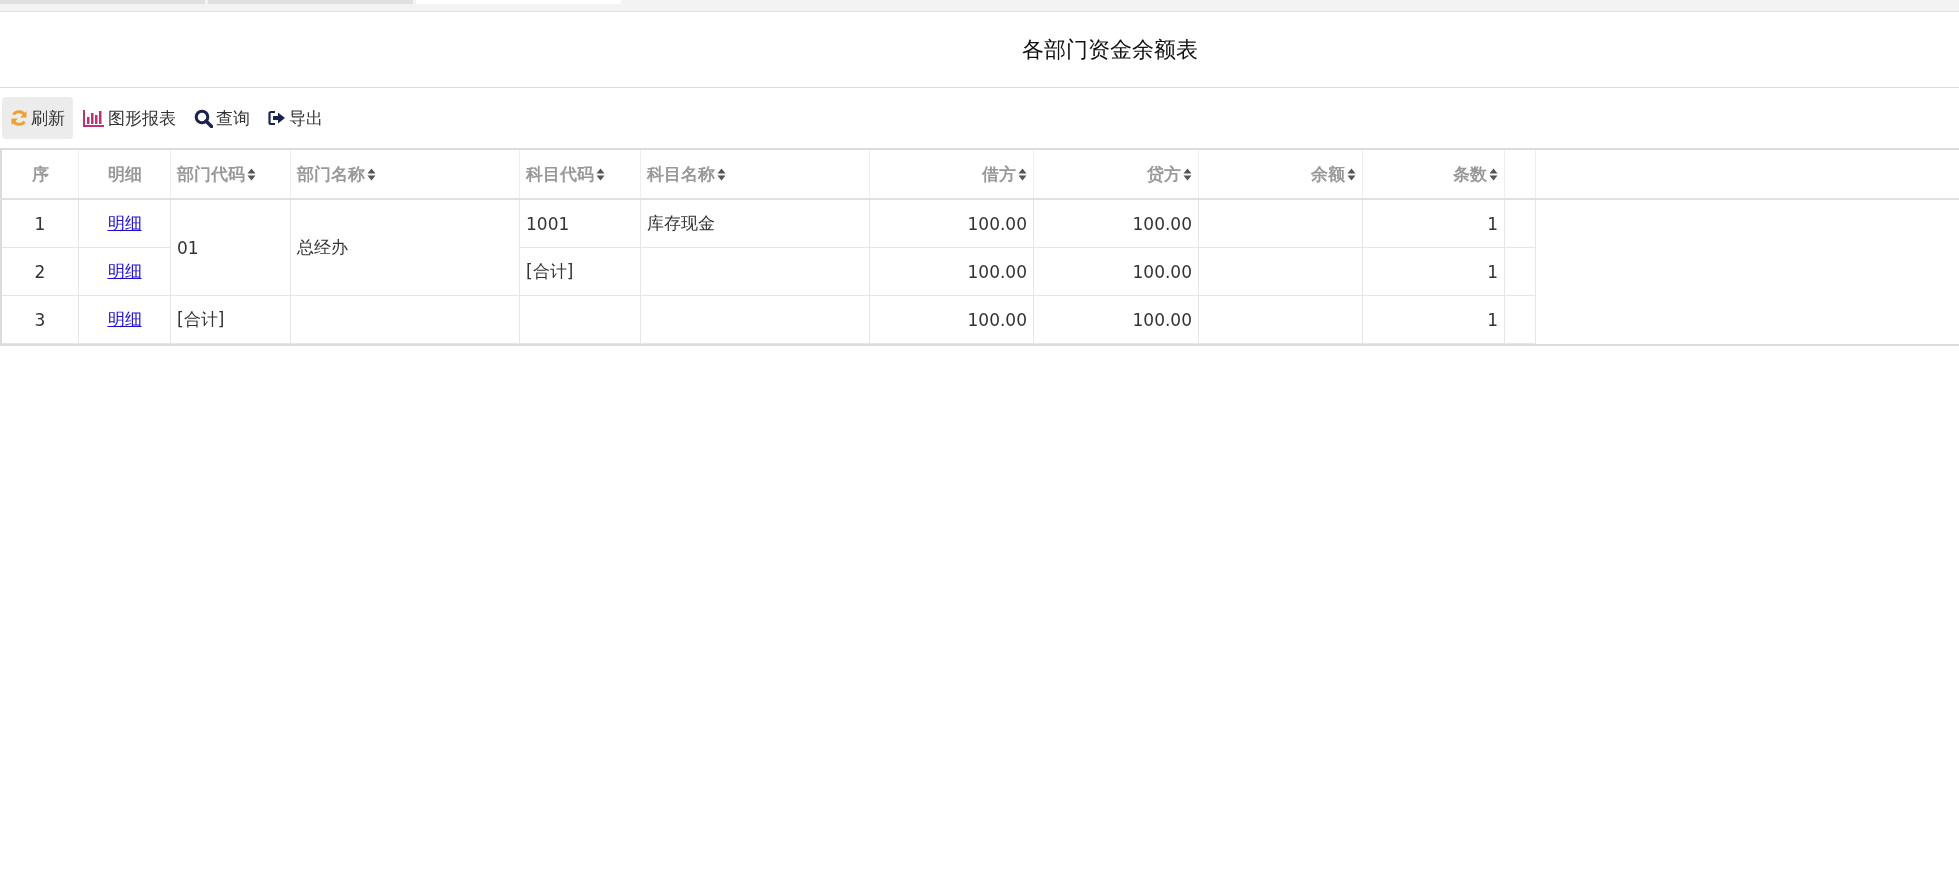 This screenshot has width=1959, height=888. I want to click on report-title: 各部门资金余额表, so click(1110, 49).